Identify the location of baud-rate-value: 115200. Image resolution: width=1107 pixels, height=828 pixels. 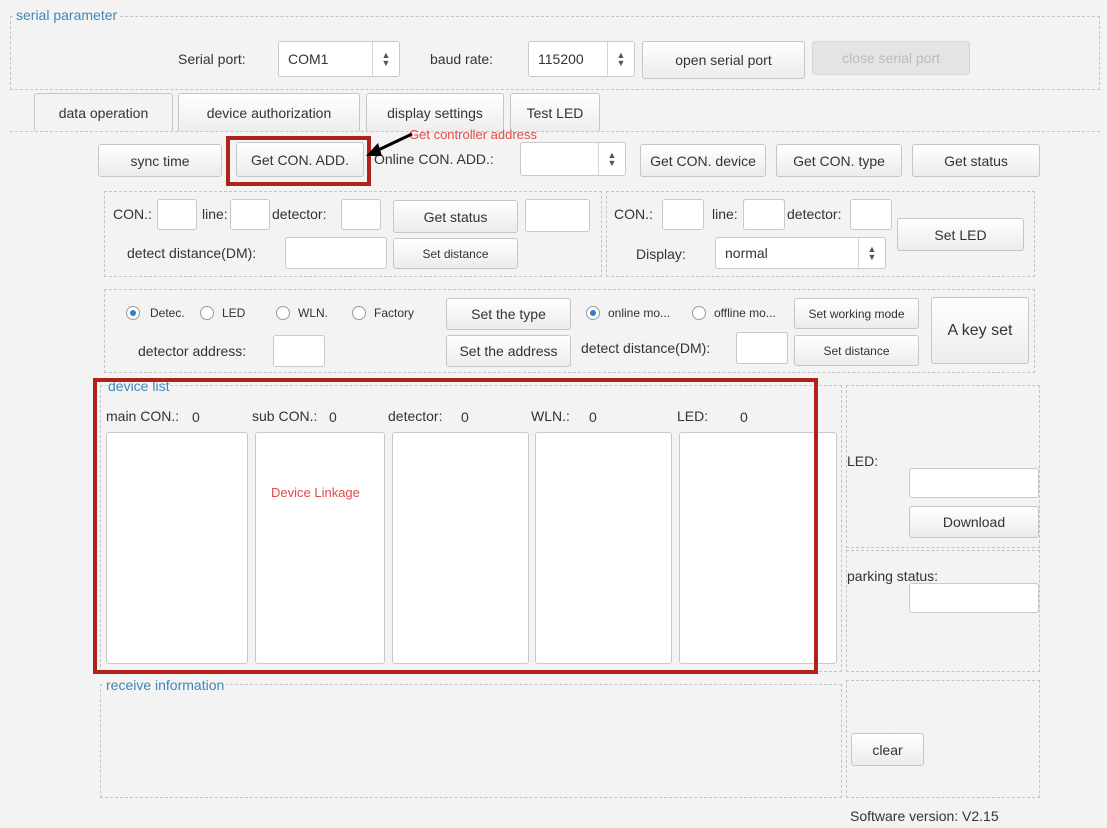
(561, 59).